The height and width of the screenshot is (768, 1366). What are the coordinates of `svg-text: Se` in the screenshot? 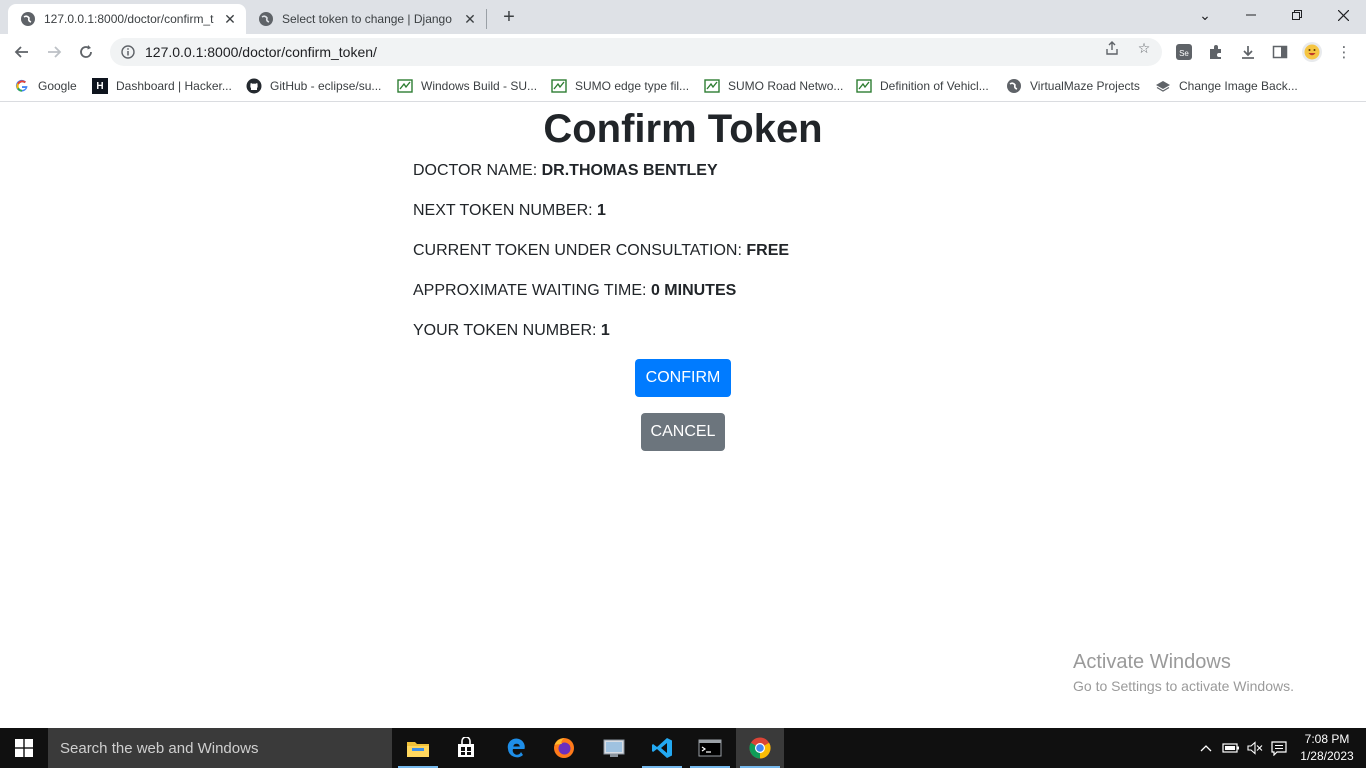 It's located at (1184, 53).